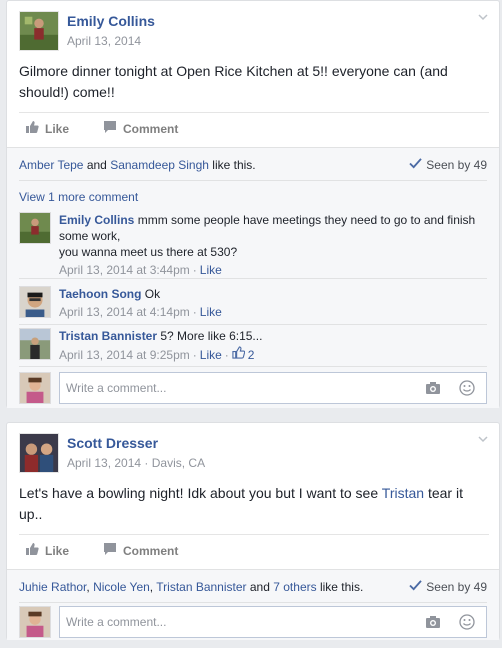 This screenshot has height=648, width=502. Describe the element at coordinates (52, 587) in the screenshot. I see `liker-link: Juhie Rathor` at that location.